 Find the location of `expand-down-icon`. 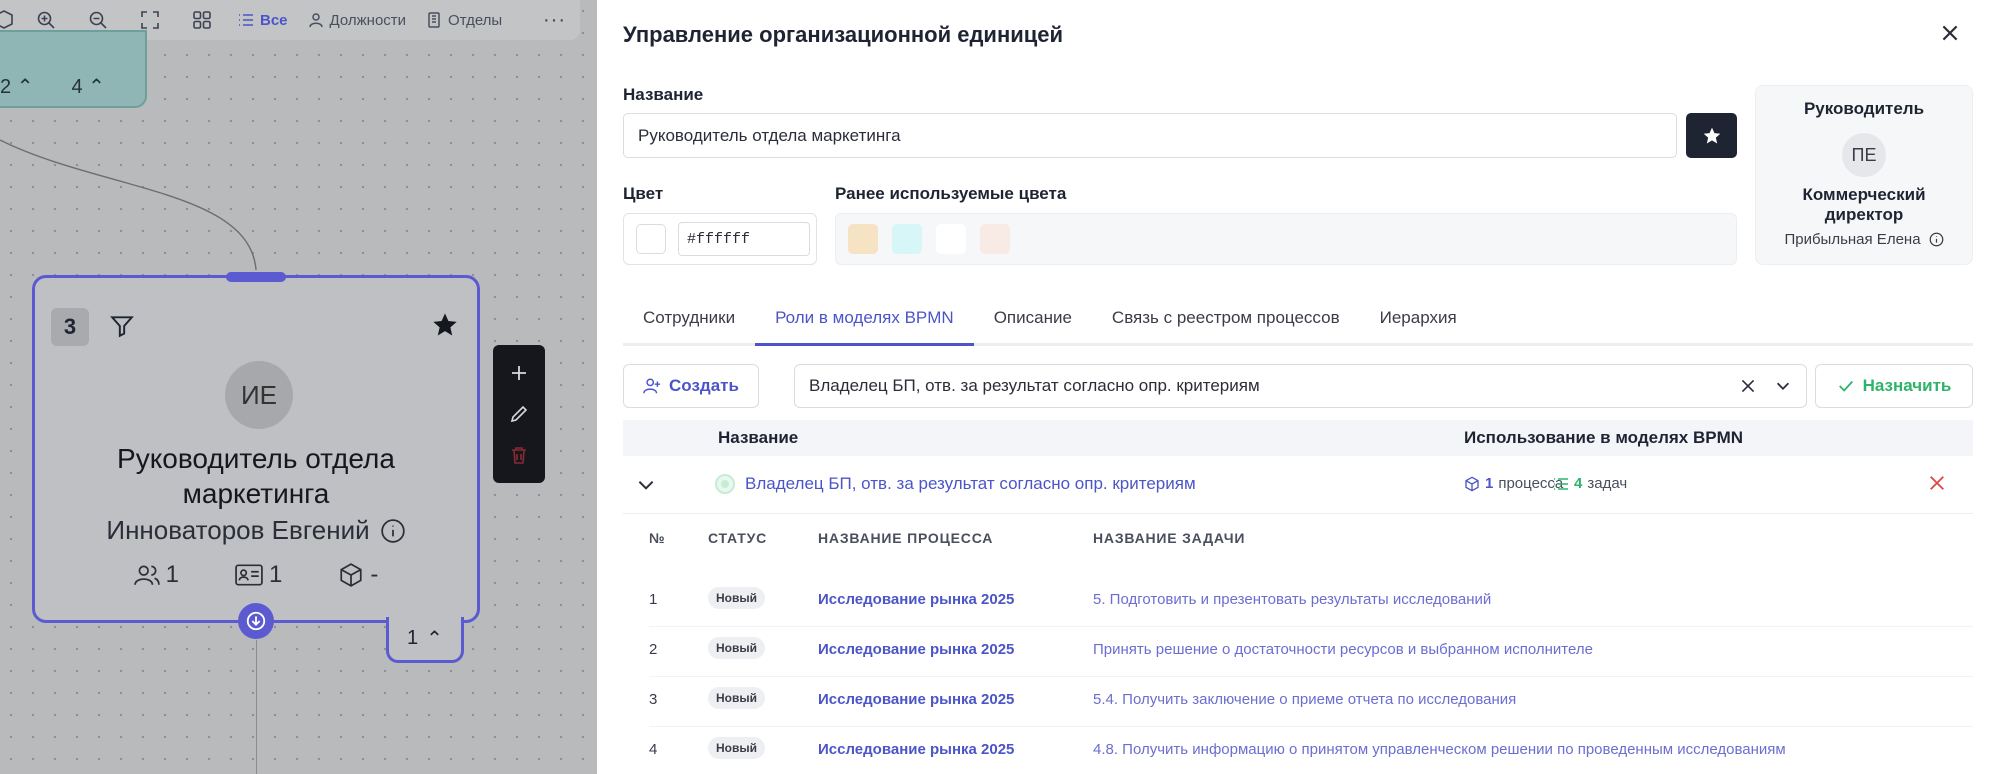

expand-down-icon is located at coordinates (256, 621).